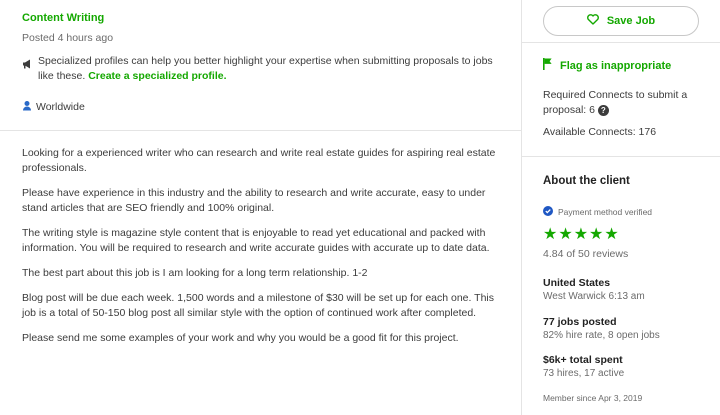 The height and width of the screenshot is (415, 720). I want to click on client-location: United States West Warwick 6:13 am, so click(594, 290).